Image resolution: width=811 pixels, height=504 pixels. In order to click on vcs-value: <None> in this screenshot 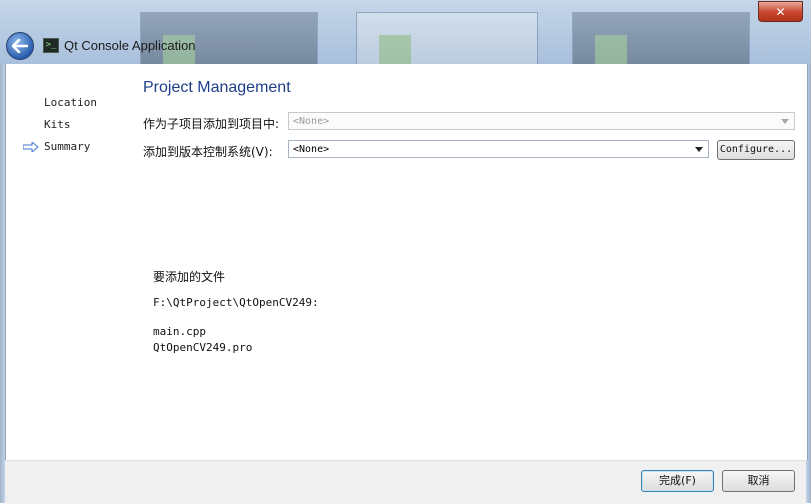, I will do `click(311, 149)`.